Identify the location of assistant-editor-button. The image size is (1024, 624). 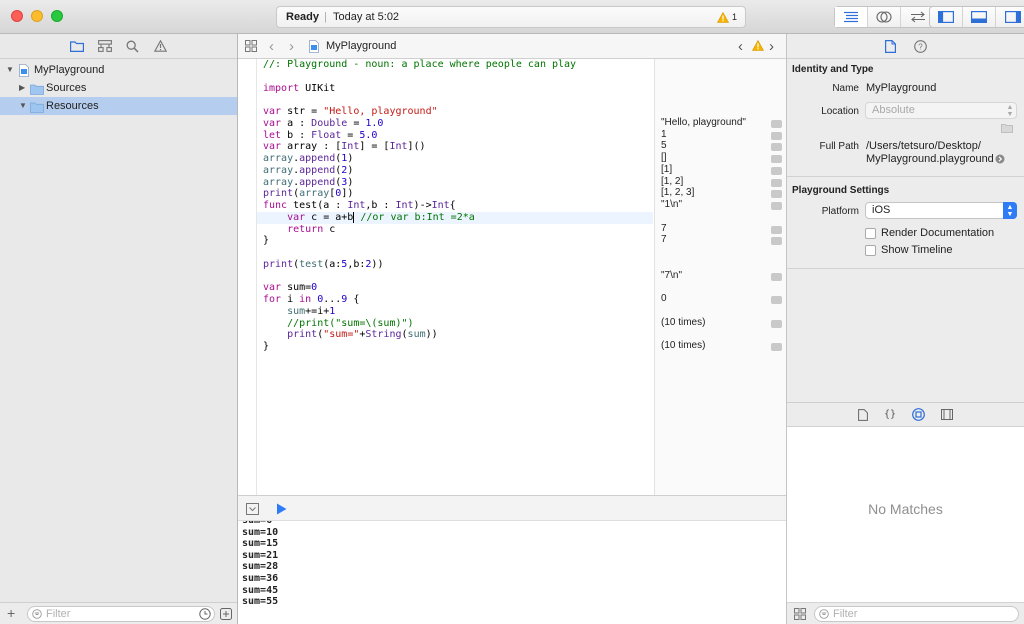
(884, 17).